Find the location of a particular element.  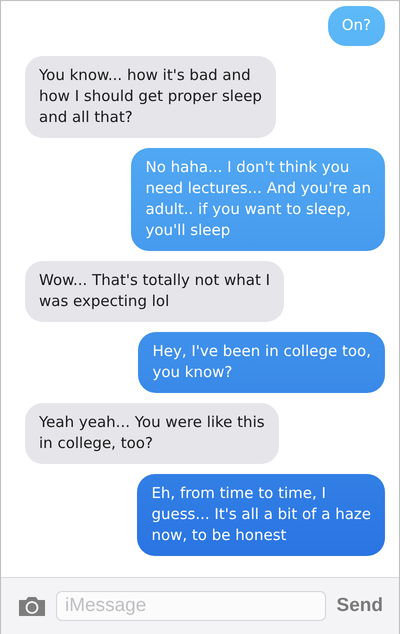

message-bubble: No haha... I don't think you need lectures... And you're an adult.. if you want to sleep, you'll sleep is located at coordinates (258, 199).